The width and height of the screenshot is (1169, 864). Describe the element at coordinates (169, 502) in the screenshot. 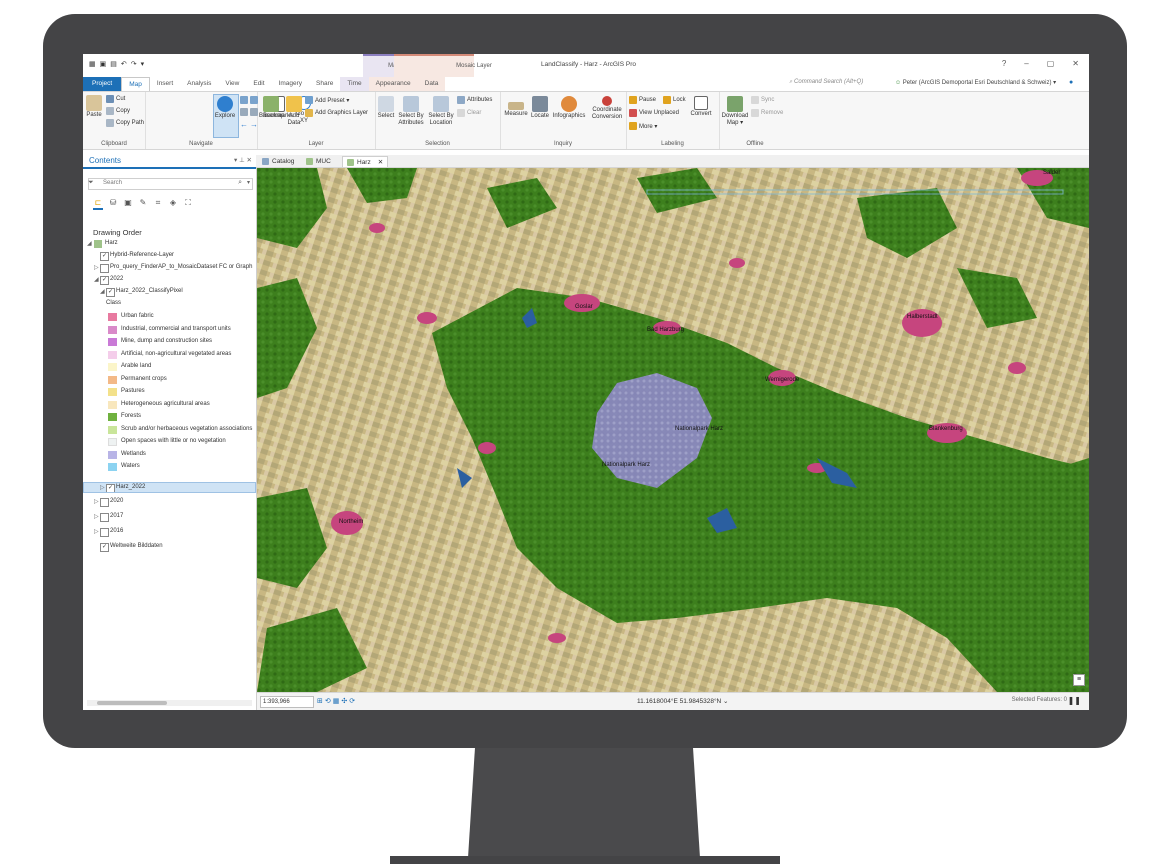

I see `tree-item-group-2020: ▷ 2020` at that location.